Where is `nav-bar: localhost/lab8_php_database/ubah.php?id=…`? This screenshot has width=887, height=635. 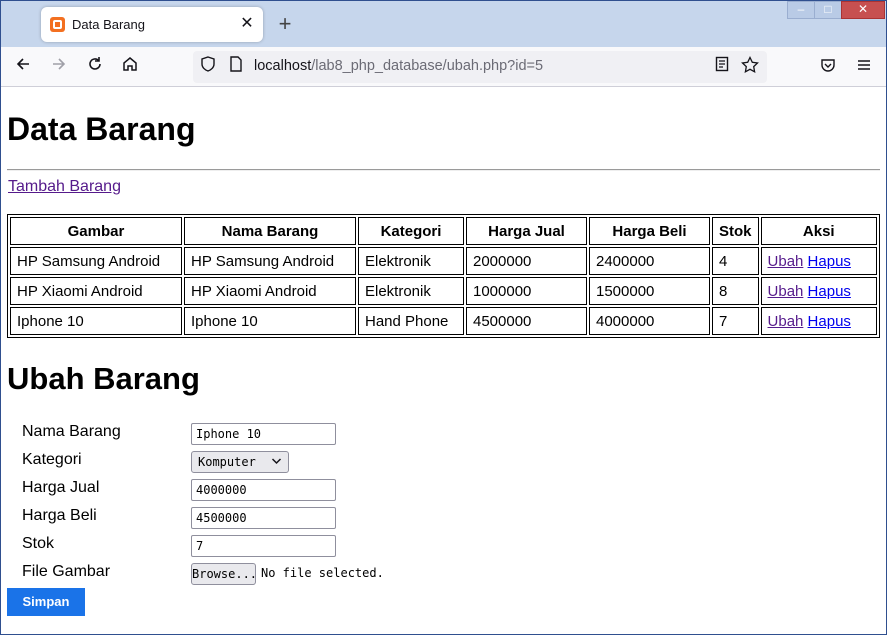
nav-bar: localhost/lab8_php_database/ubah.php?id=… is located at coordinates (443, 67).